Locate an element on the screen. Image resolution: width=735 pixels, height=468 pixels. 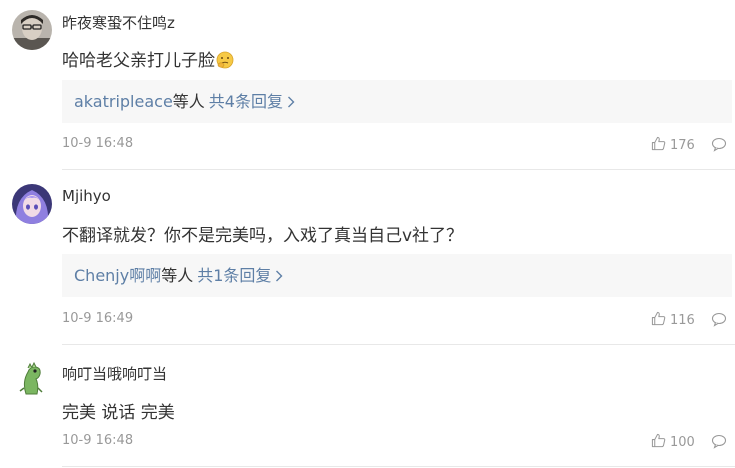
comment-text: 哈哈老父亲打儿子脸 is located at coordinates (148, 58).